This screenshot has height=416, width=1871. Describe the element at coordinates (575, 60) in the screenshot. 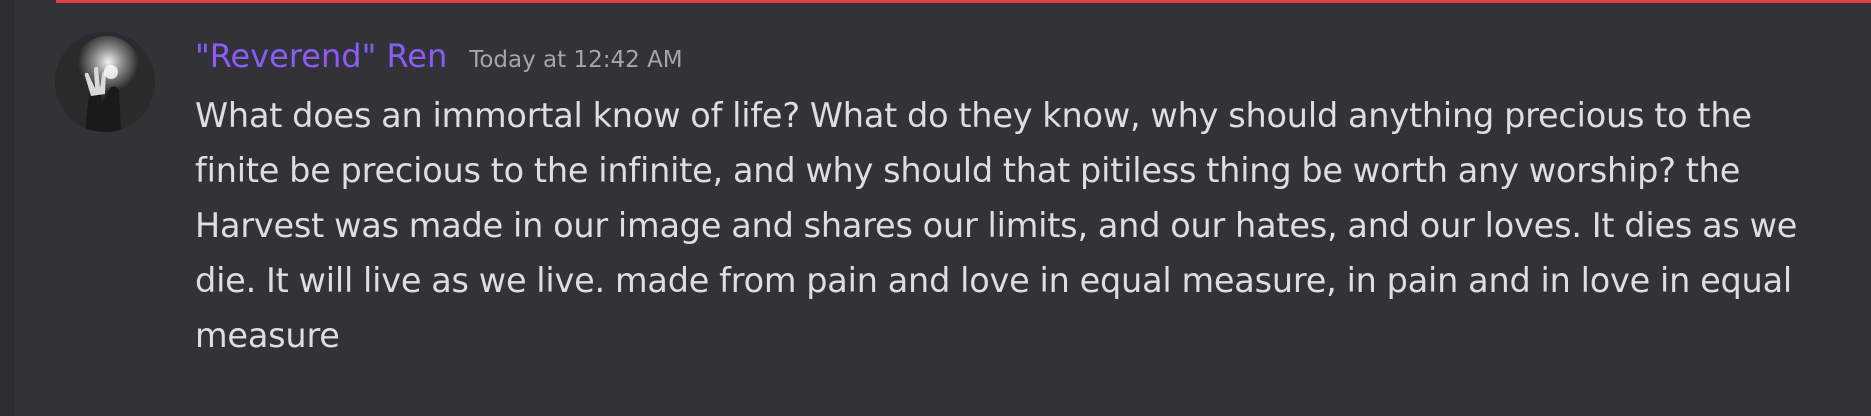

I see `message-timestamp: Today at 12:42 AM` at that location.